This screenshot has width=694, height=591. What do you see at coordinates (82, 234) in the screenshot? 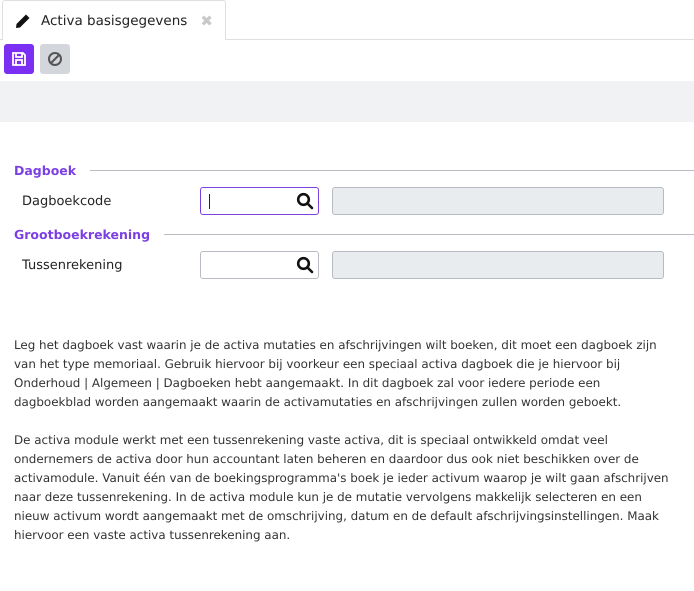
I see `section-title: Grootboekrekening` at bounding box center [82, 234].